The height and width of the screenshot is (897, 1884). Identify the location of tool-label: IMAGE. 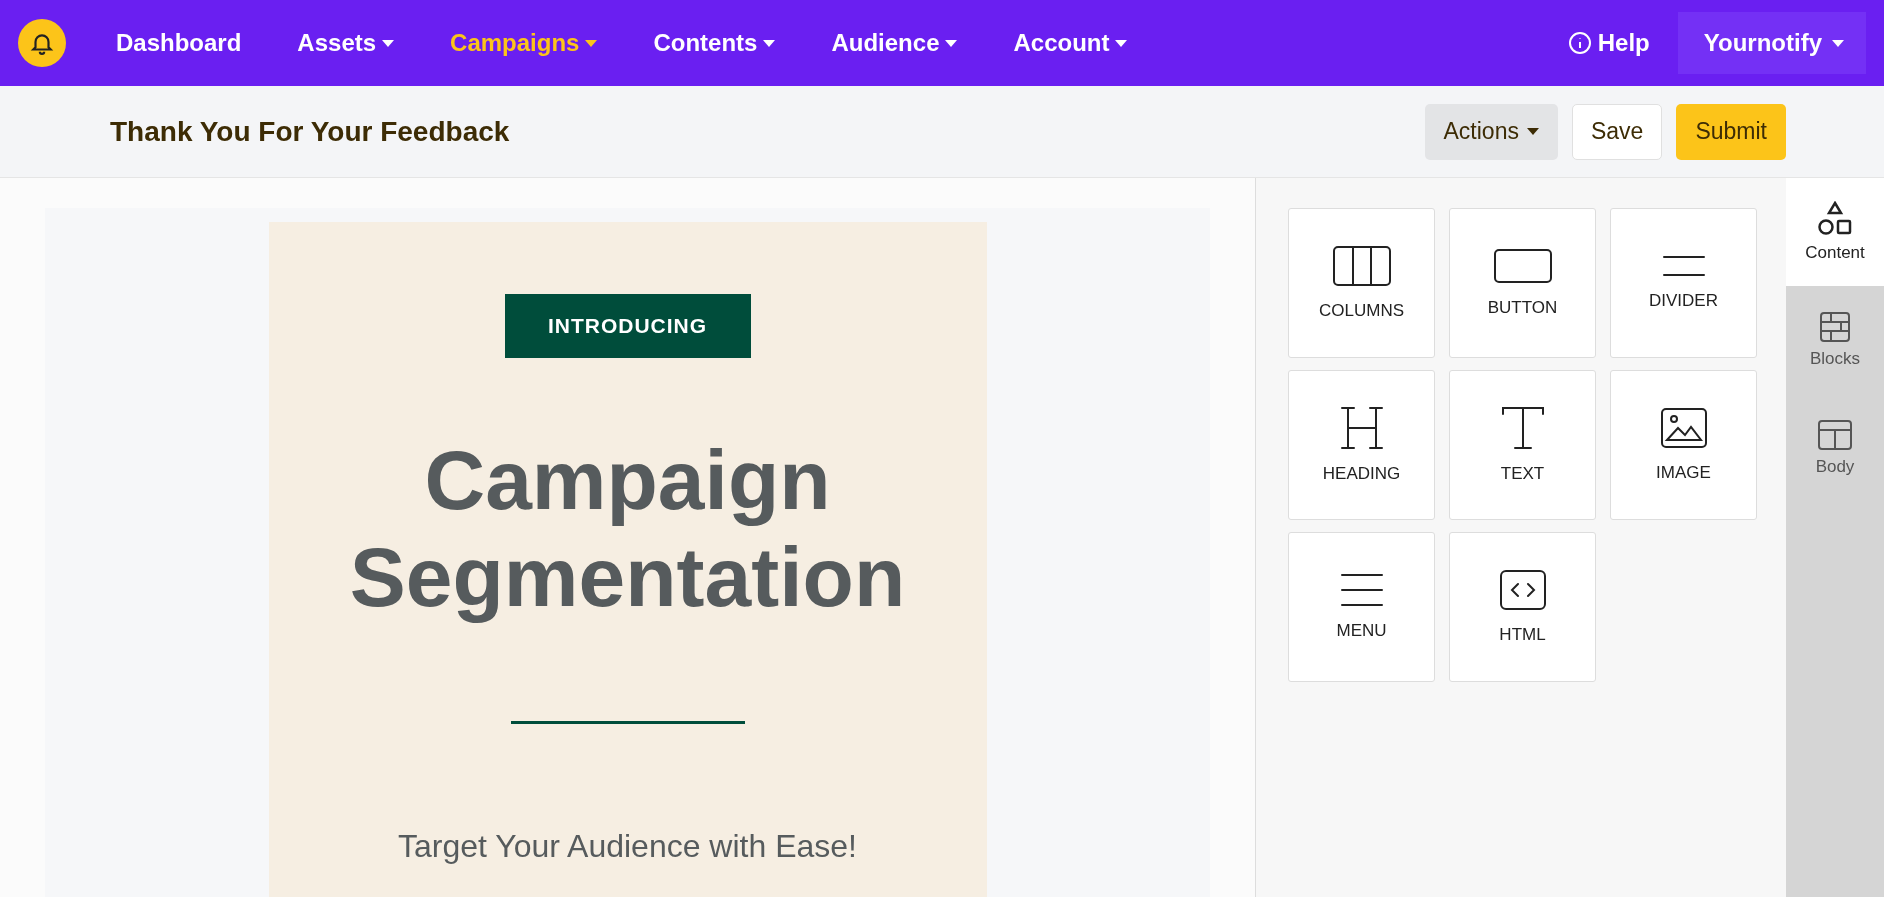
(1683, 473).